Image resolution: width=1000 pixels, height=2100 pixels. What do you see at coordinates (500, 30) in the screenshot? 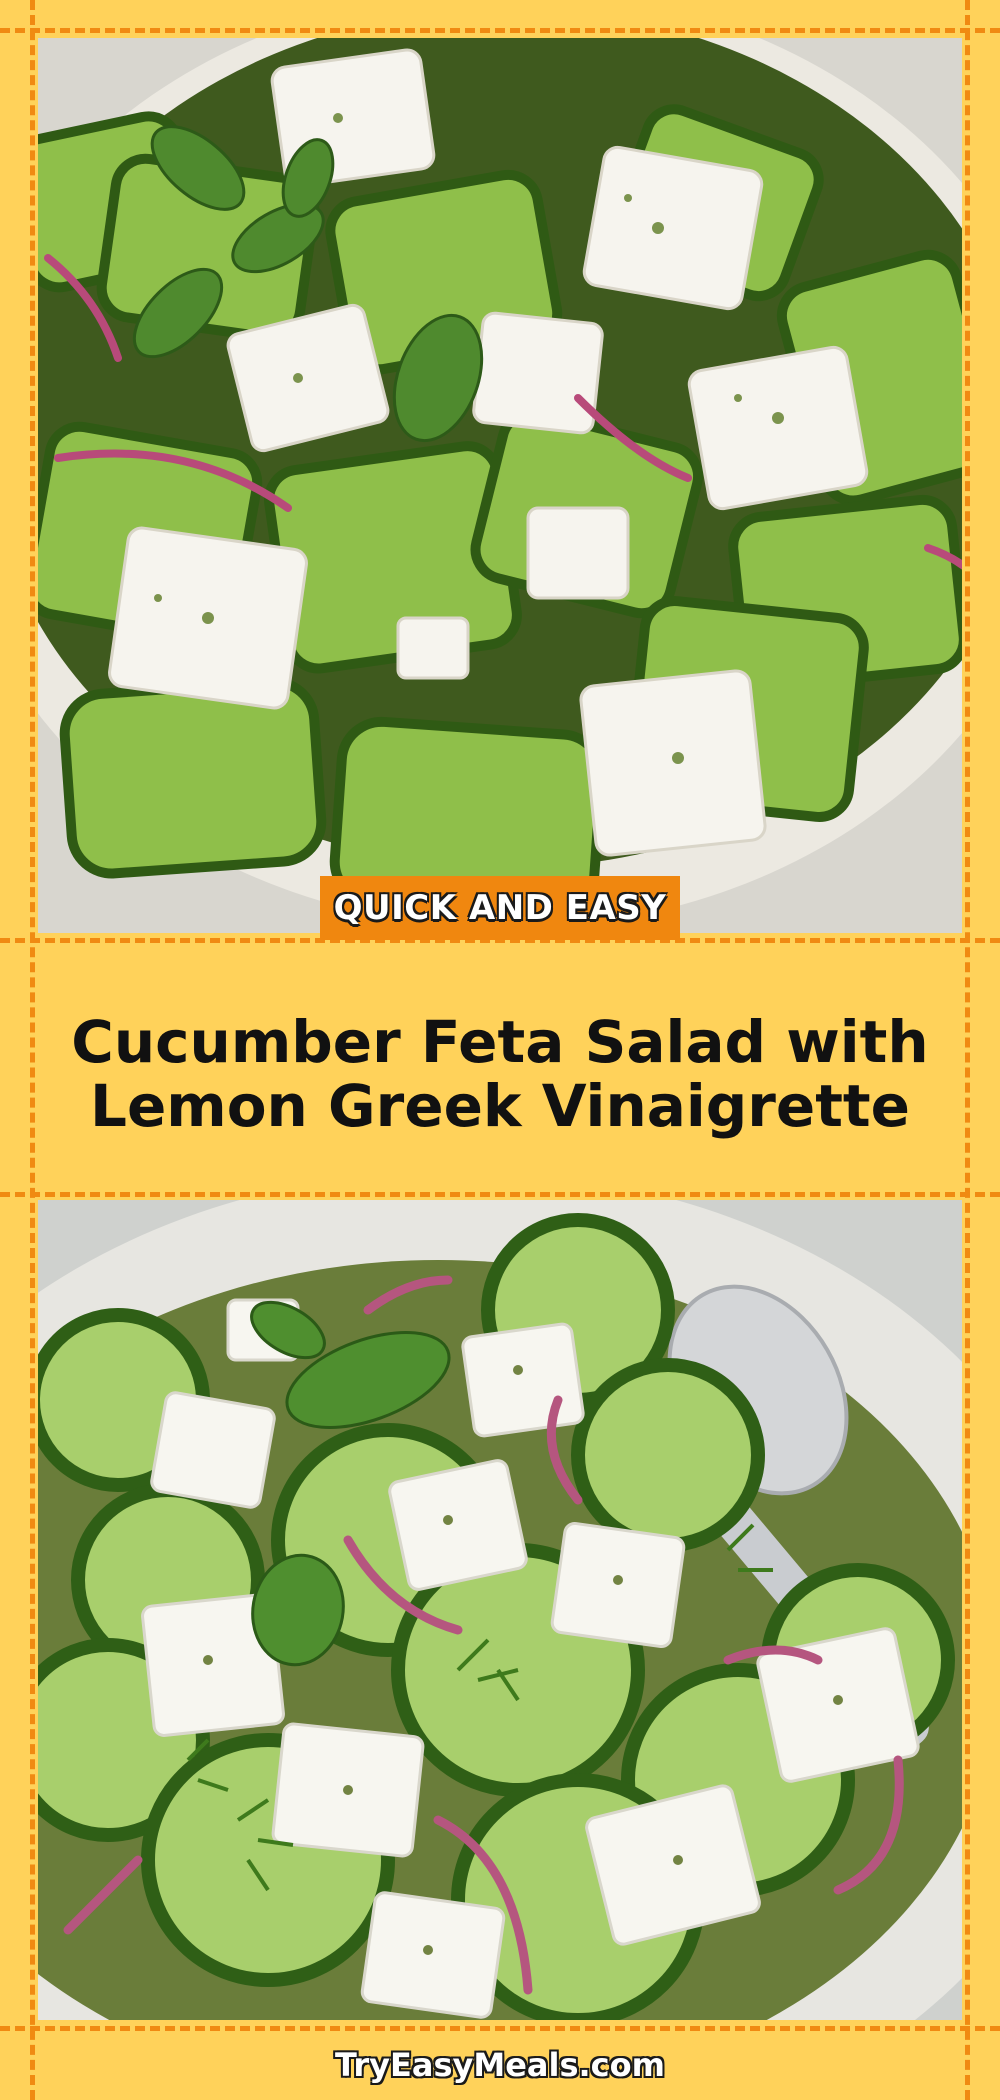
I see `dashed-border-top` at bounding box center [500, 30].